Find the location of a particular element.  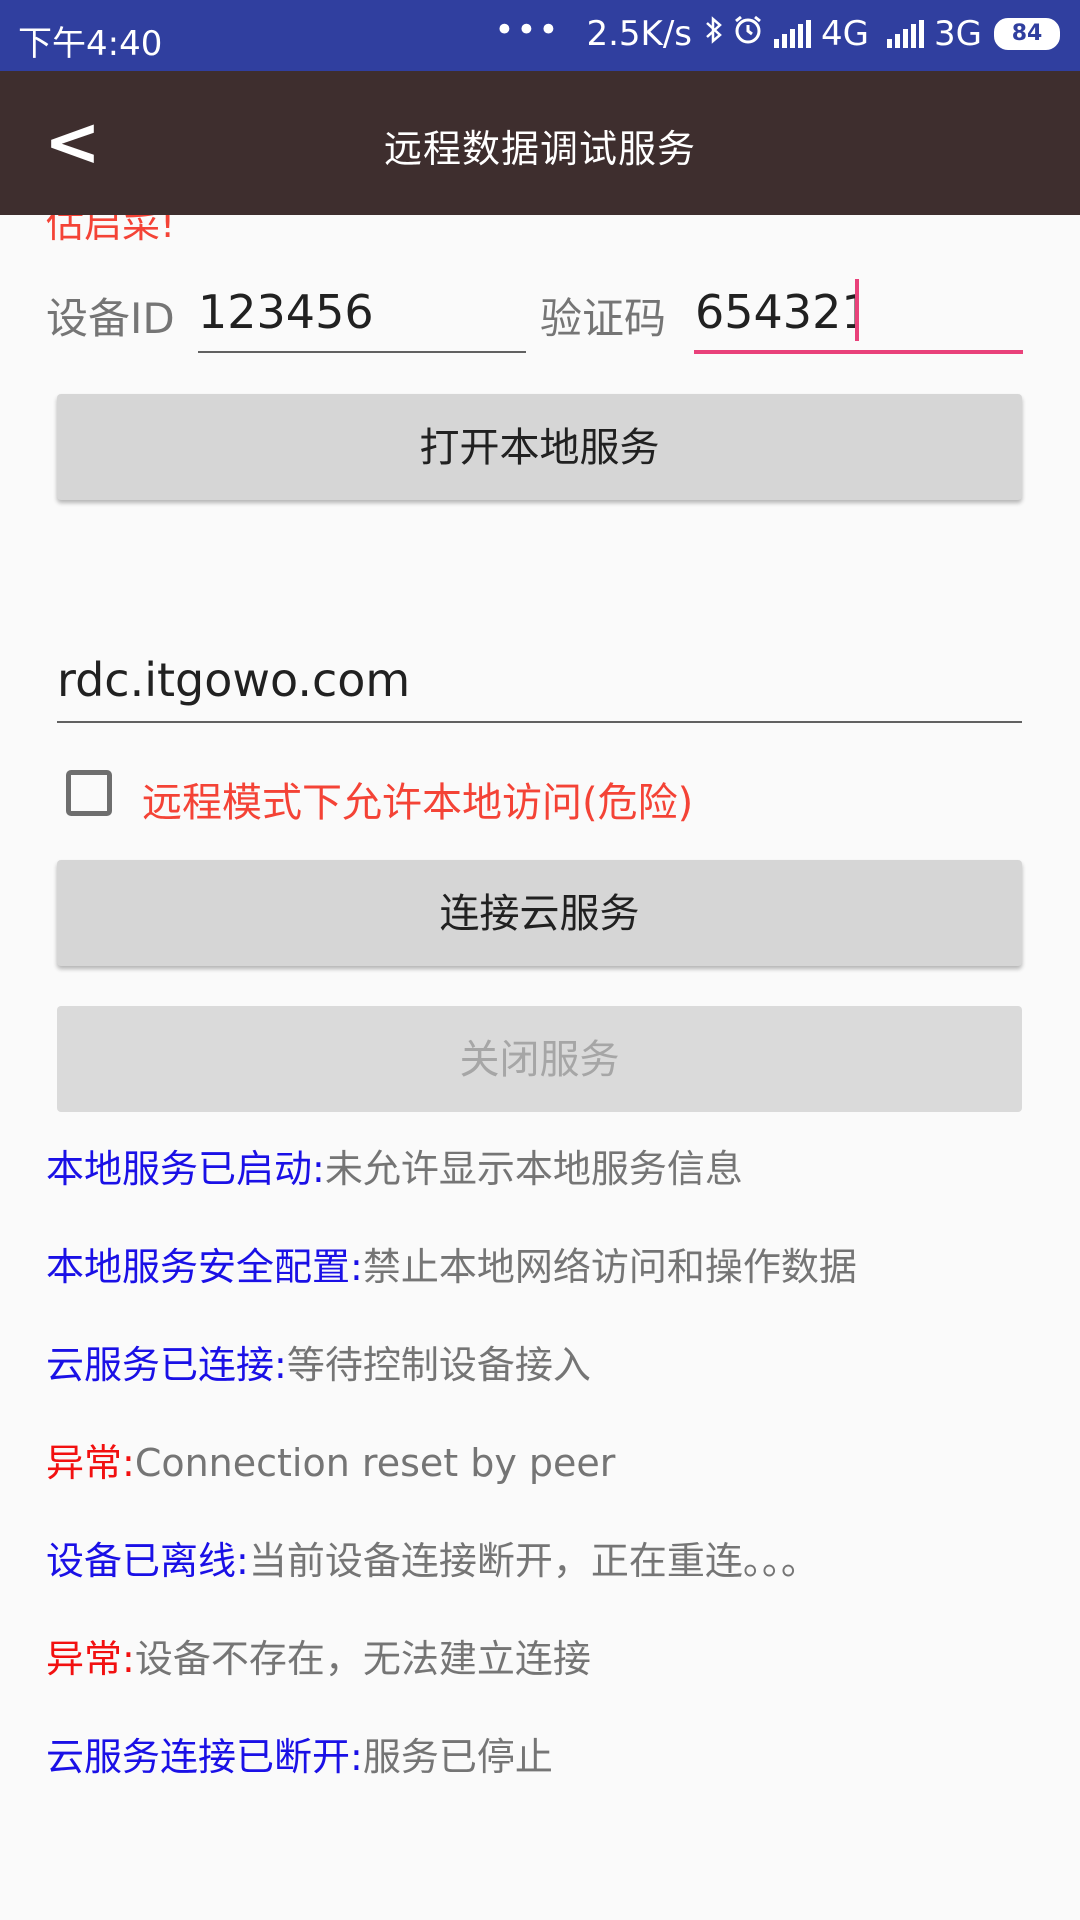

log-line: 异常:设备不存在，无法建立连接 is located at coordinates (318, 1655).